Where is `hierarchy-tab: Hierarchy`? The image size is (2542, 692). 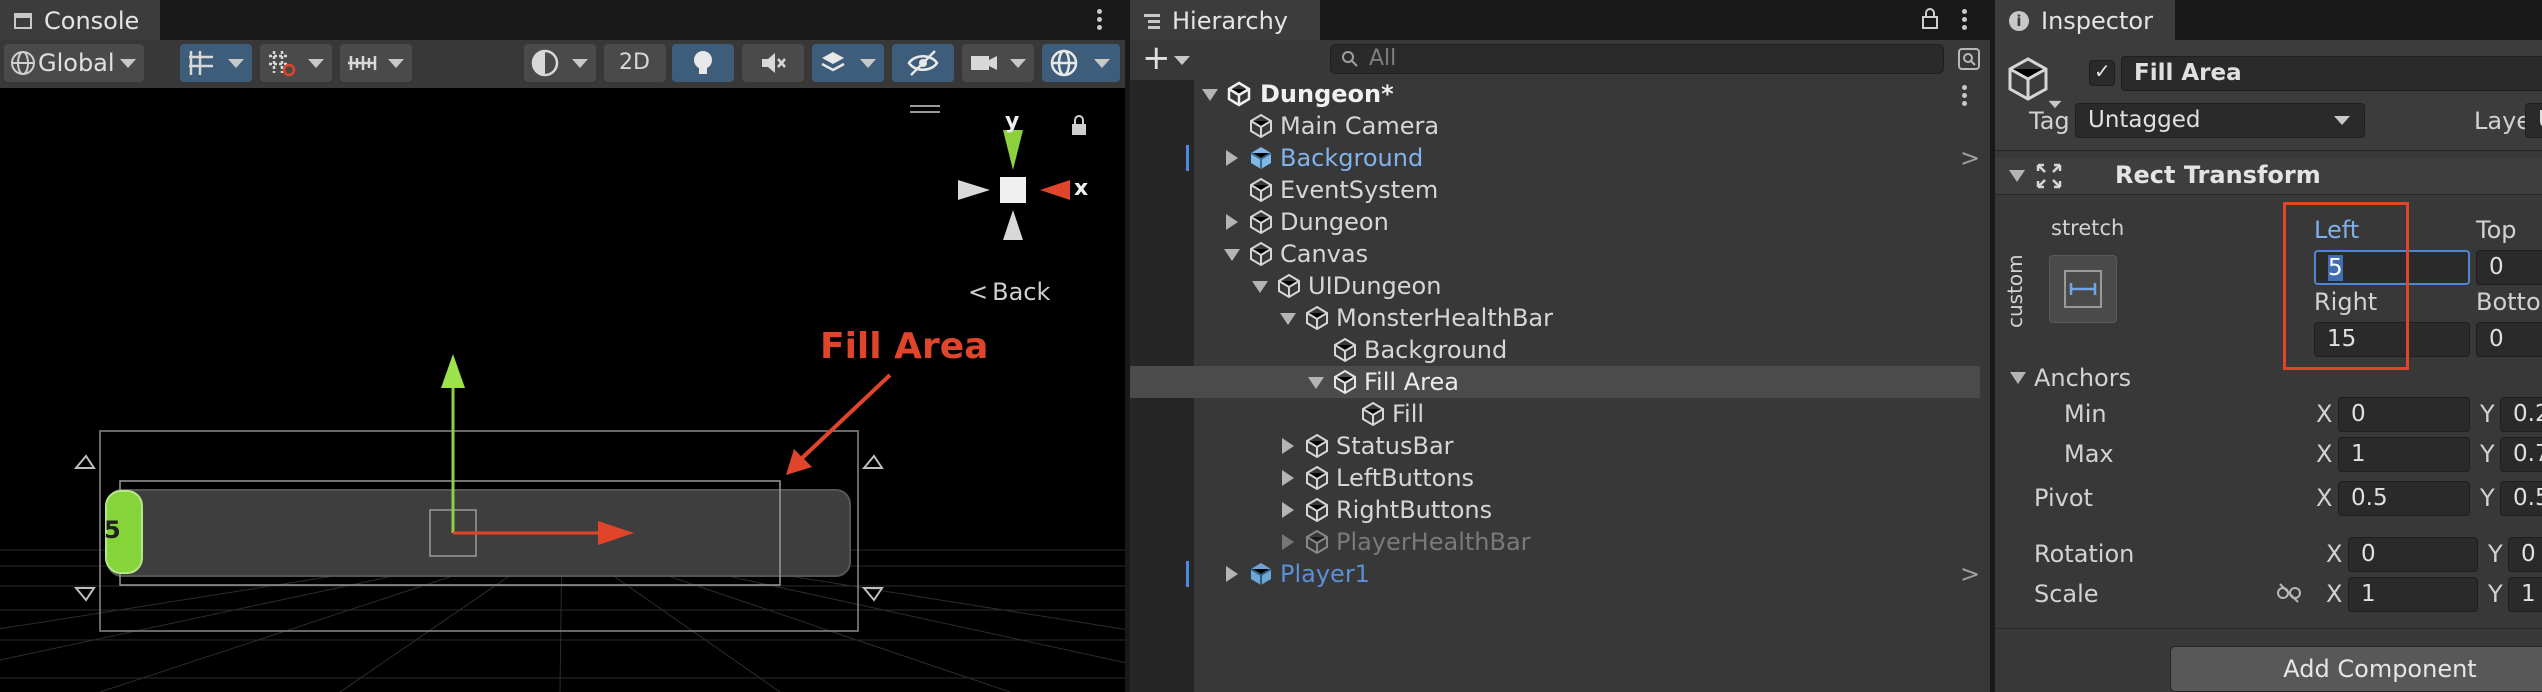 hierarchy-tab: Hierarchy is located at coordinates (1225, 20).